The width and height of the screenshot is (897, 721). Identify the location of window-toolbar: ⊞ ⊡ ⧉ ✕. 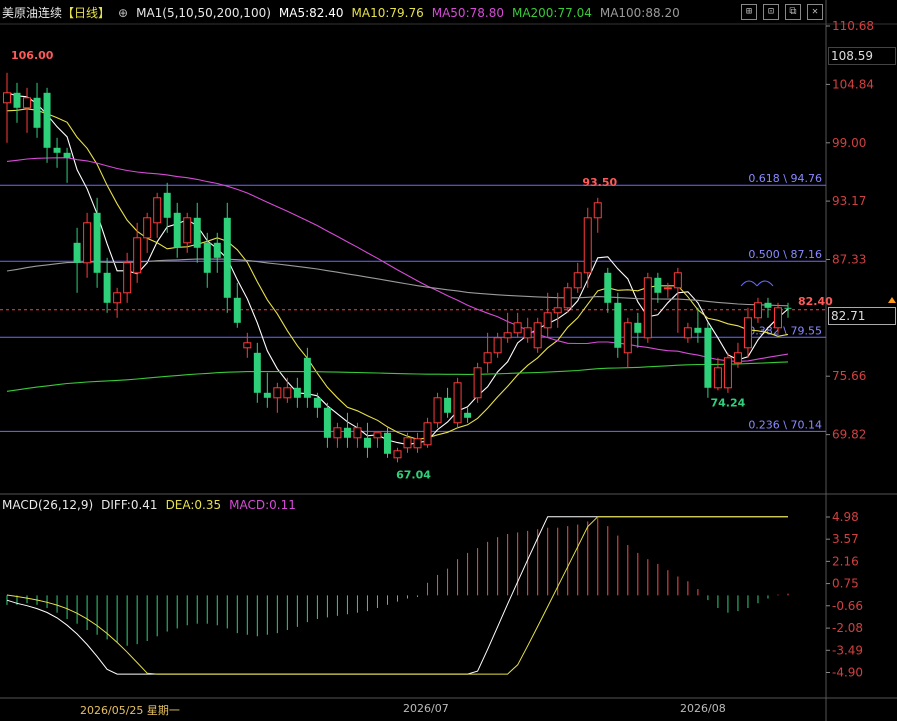
(782, 12).